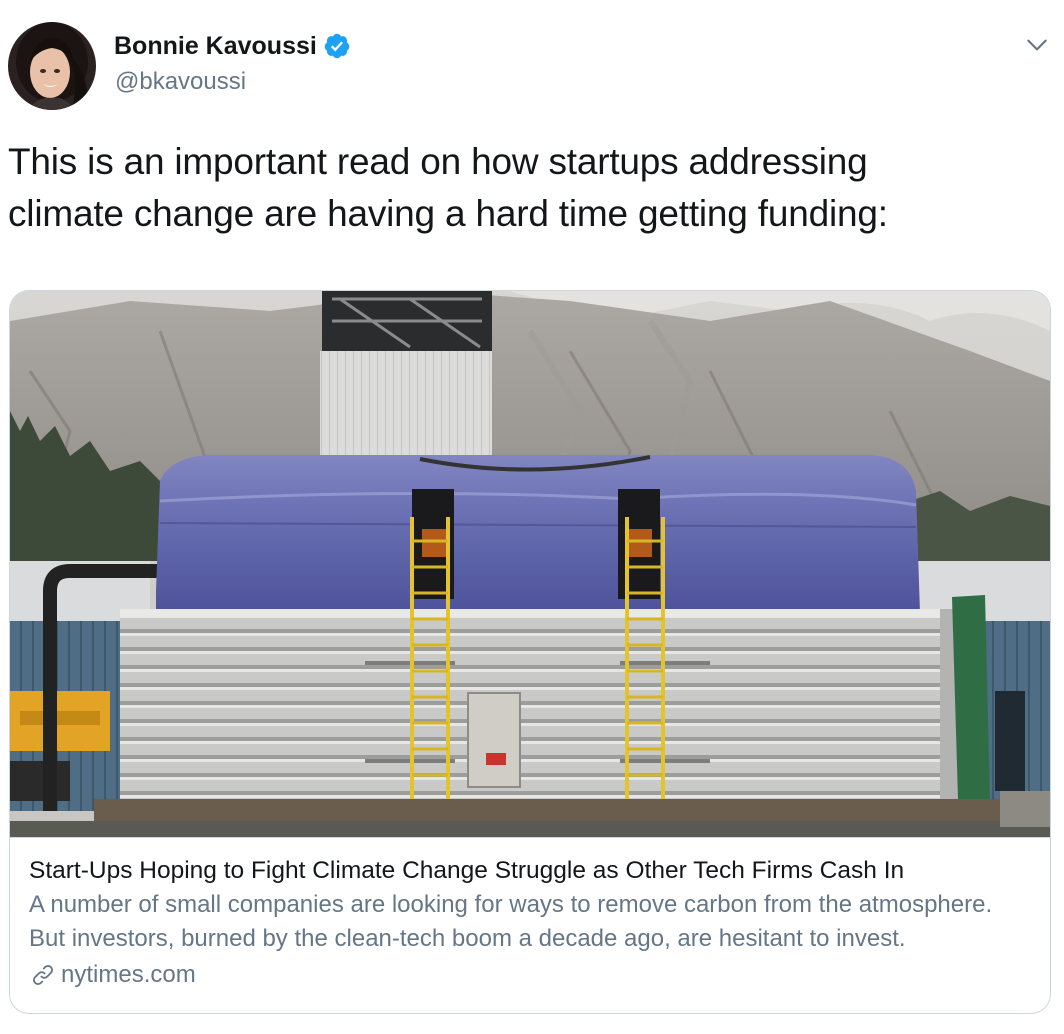  What do you see at coordinates (215, 46) in the screenshot?
I see `author-display-name: Bonnie Kavoussi` at bounding box center [215, 46].